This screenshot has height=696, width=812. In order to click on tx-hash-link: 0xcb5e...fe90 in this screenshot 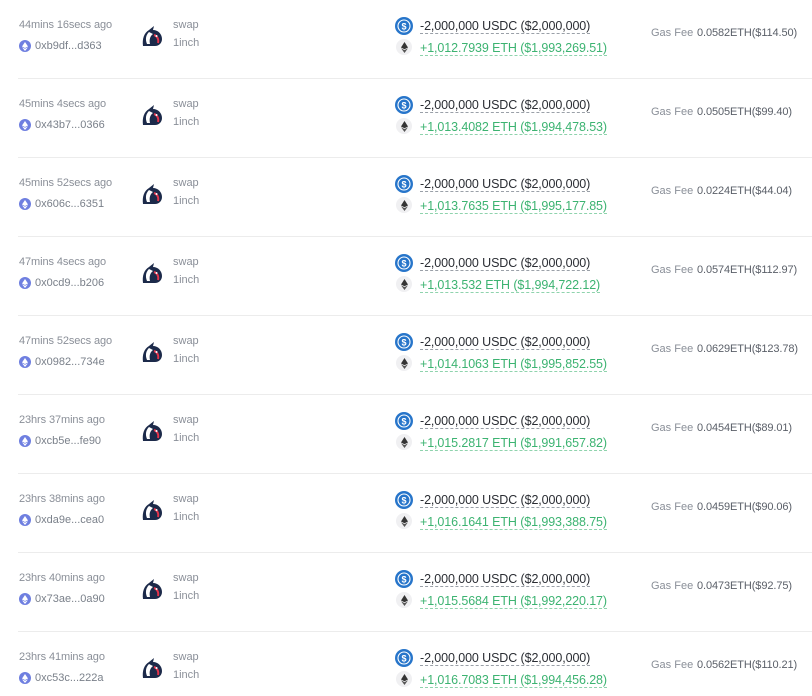, I will do `click(60, 441)`.